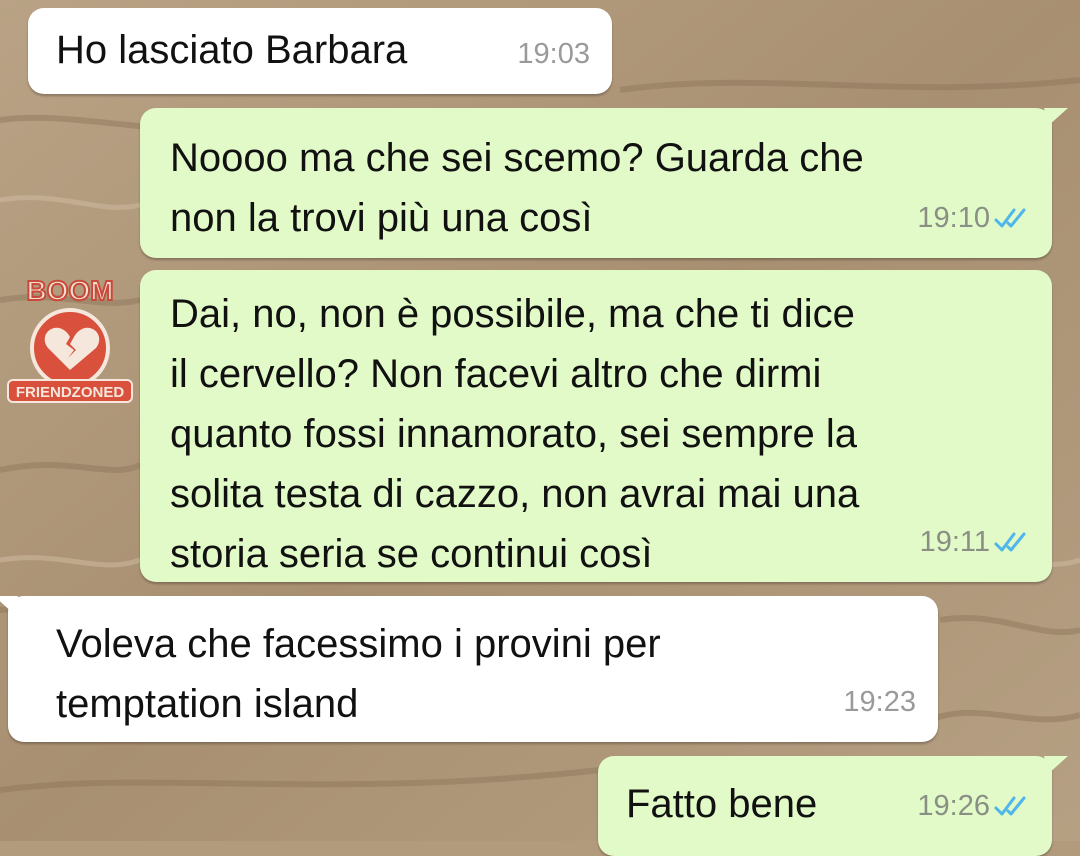 Image resolution: width=1080 pixels, height=856 pixels. I want to click on message-bubble-incoming: Ho lasciato Barbara 19:03, so click(320, 51).